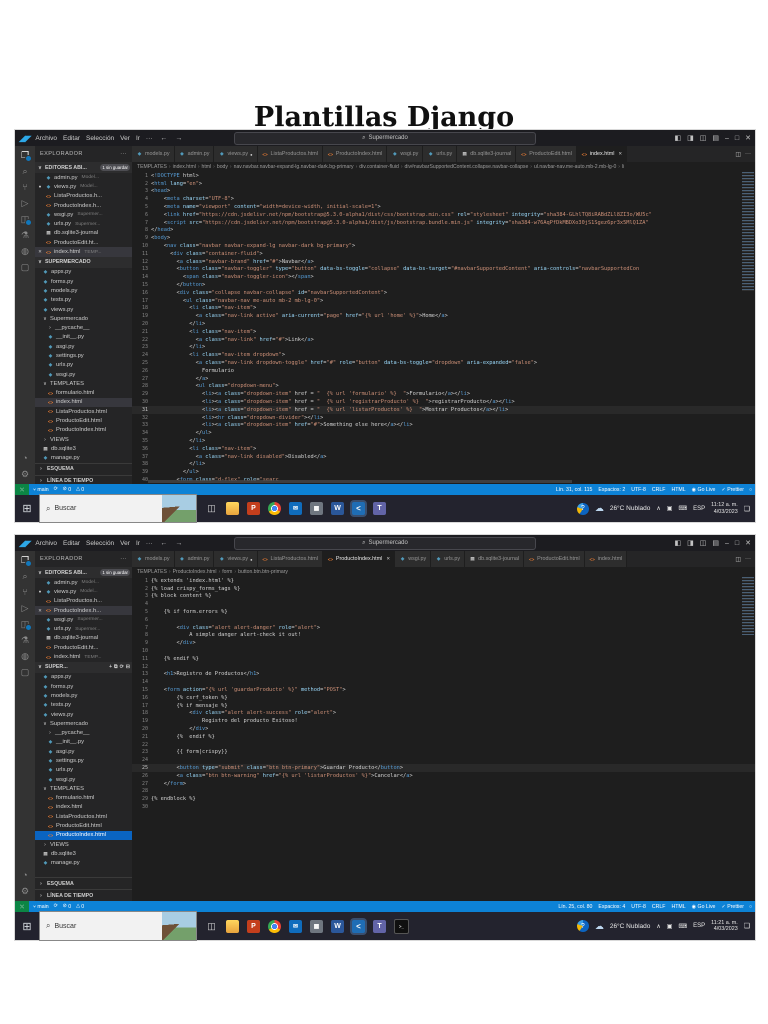  Describe the element at coordinates (25, 672) in the screenshot. I see `remote-explorer-icon: ▢` at that location.